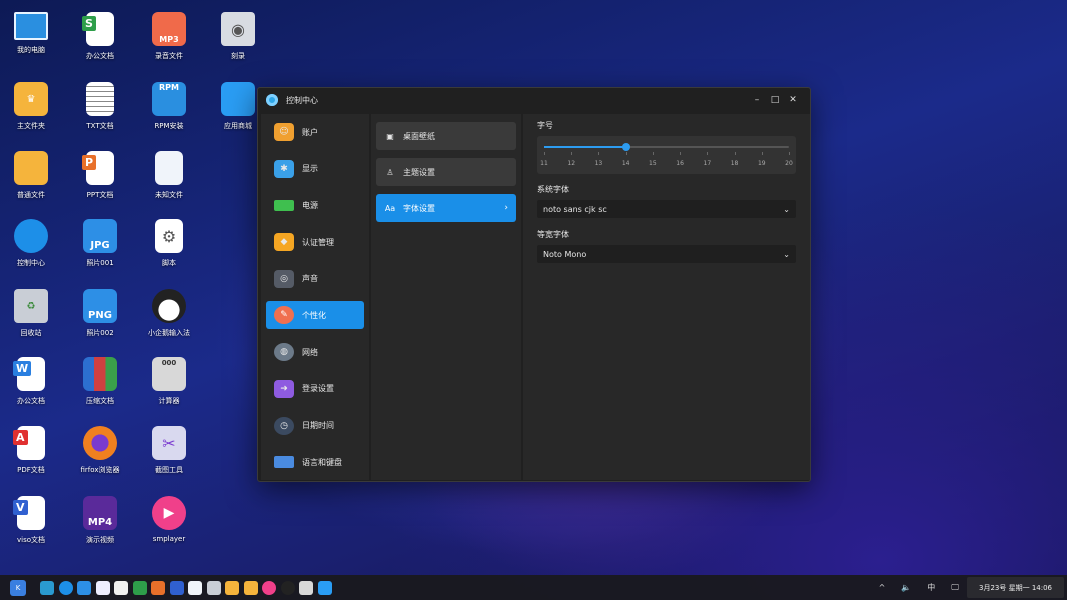  What do you see at coordinates (446, 208) in the screenshot?
I see `subnav-font: Aa 字体设置 ›` at bounding box center [446, 208].